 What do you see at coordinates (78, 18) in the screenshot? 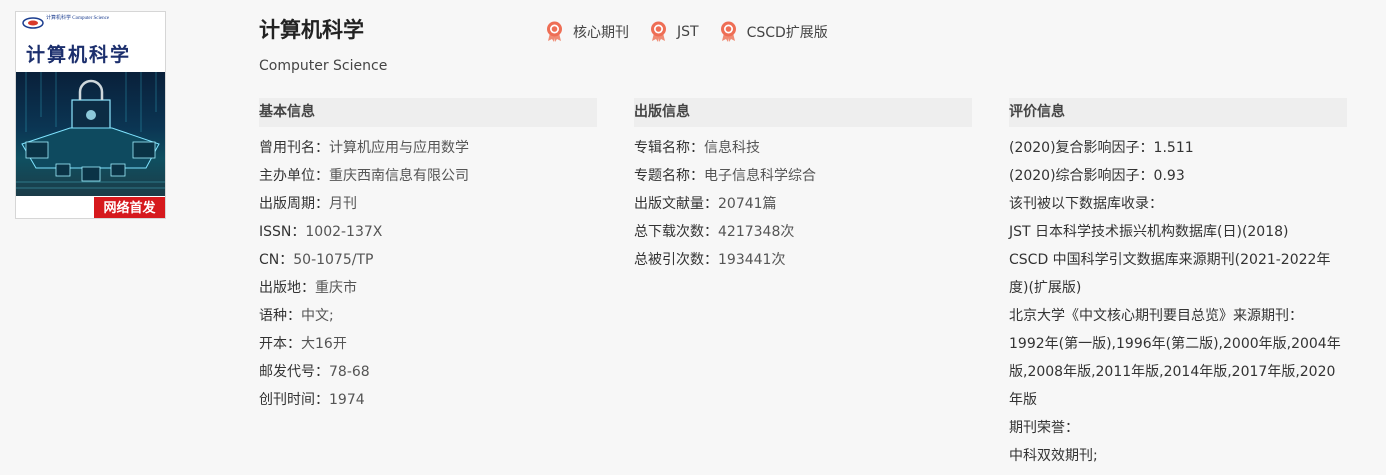
I see `cover-logo-text: 计算机科学 Computer Science` at bounding box center [78, 18].